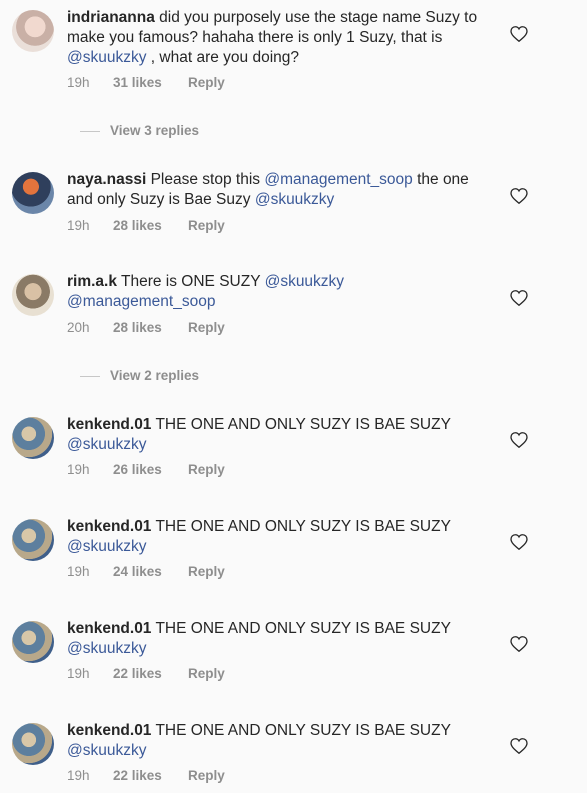  Describe the element at coordinates (223, 57) in the screenshot. I see `comment-body: , what are you doing?` at that location.